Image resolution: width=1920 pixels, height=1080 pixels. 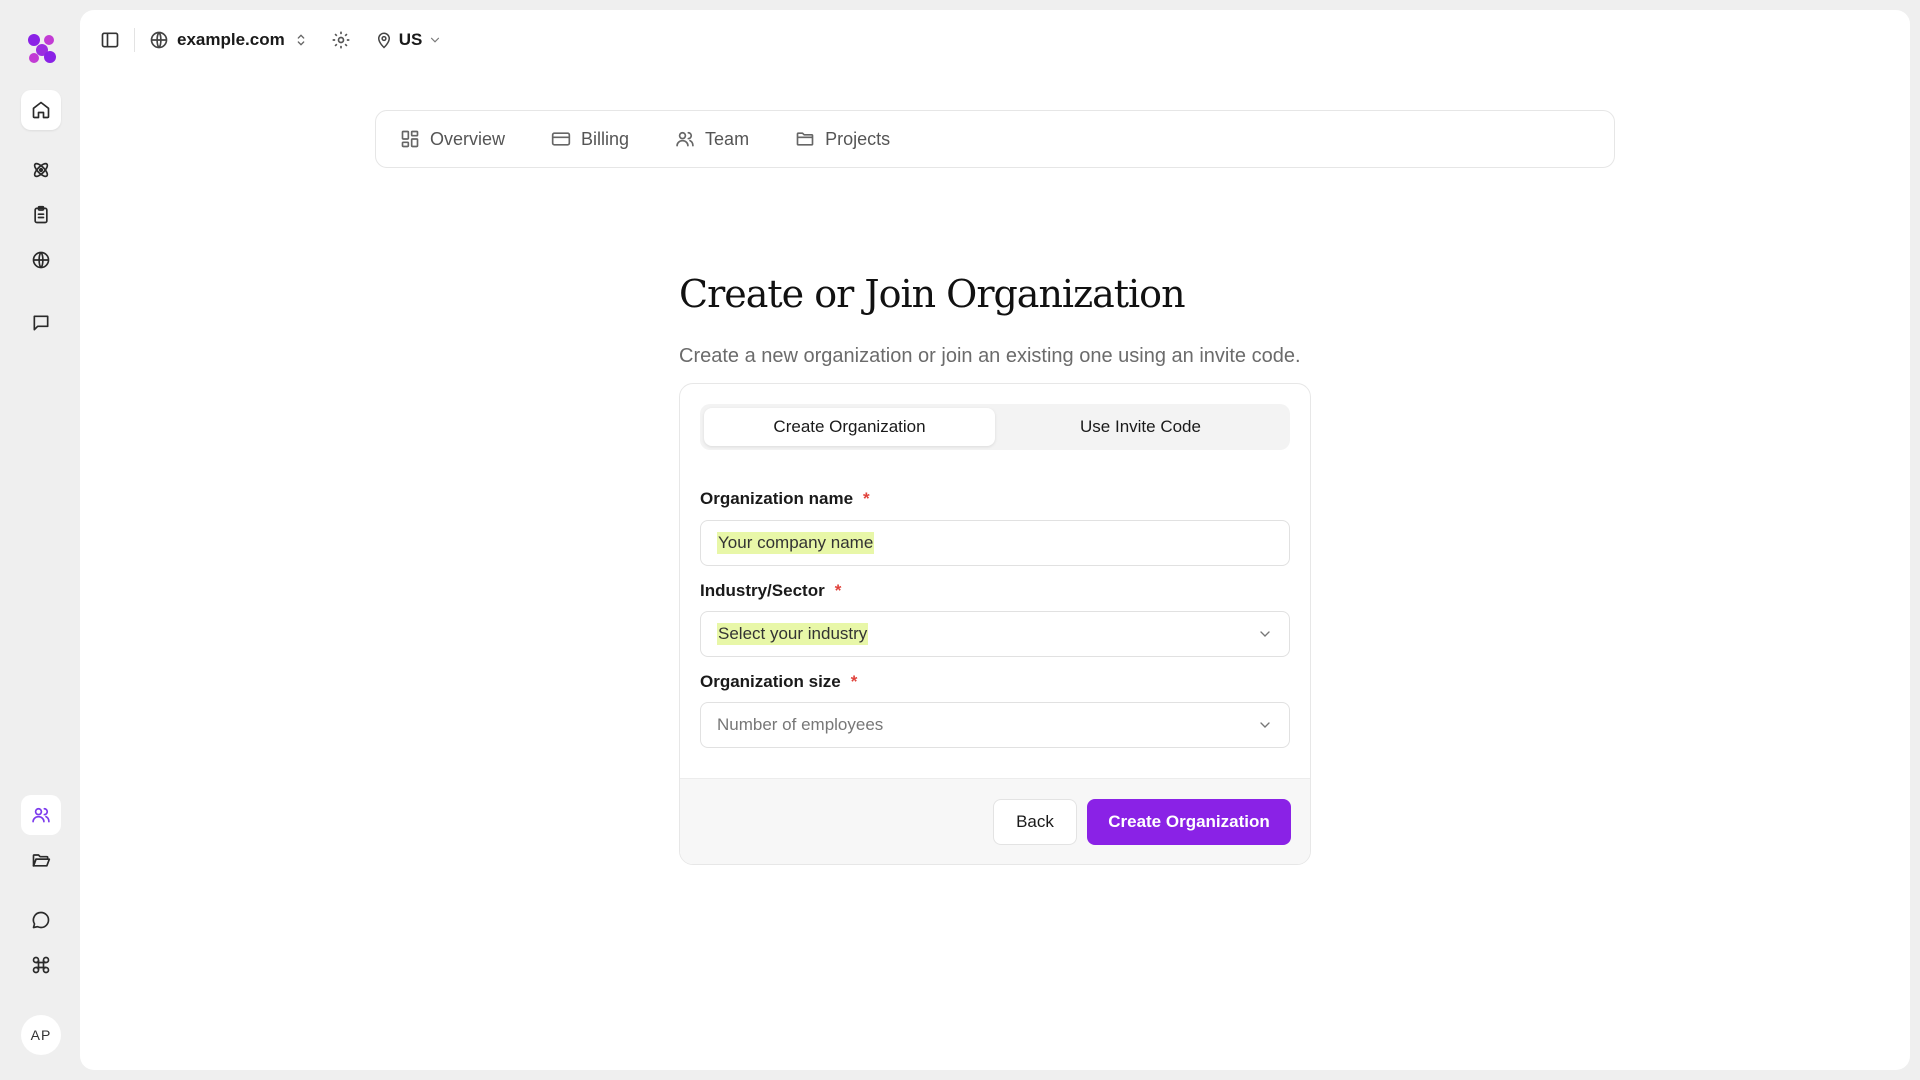 I want to click on sidebar-command-button, so click(x=41, y=965).